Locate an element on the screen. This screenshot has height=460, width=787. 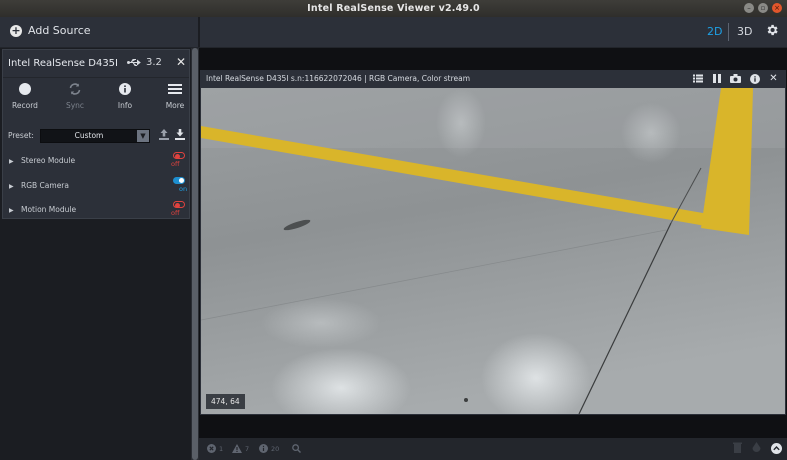
device-header: Intel RealSense D435I 3.2 ✕ is located at coordinates (96, 64).